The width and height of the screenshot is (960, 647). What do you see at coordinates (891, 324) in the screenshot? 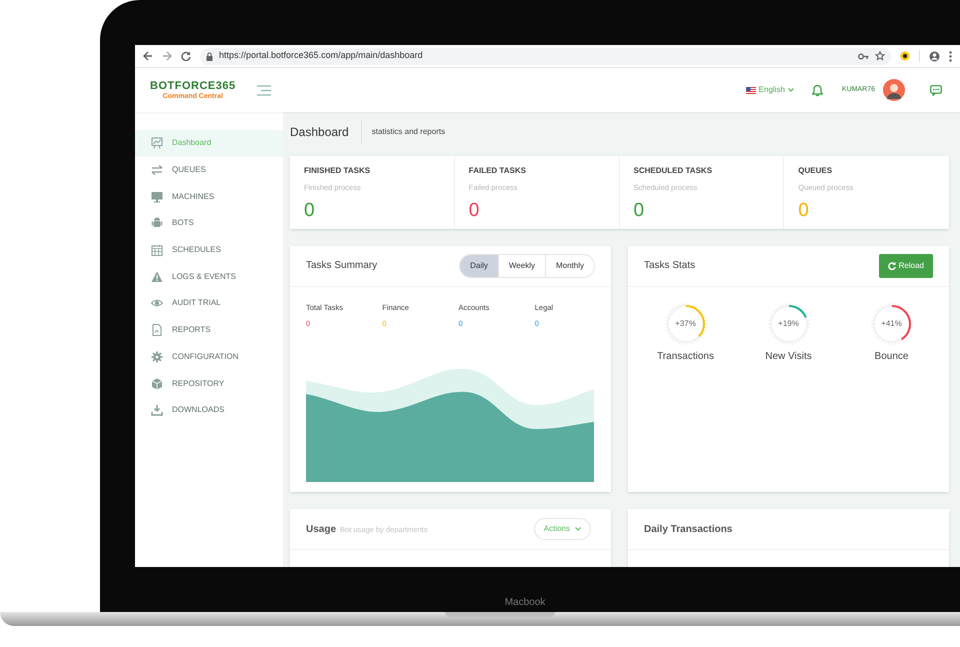
I see `gauge-reading: +41%` at bounding box center [891, 324].